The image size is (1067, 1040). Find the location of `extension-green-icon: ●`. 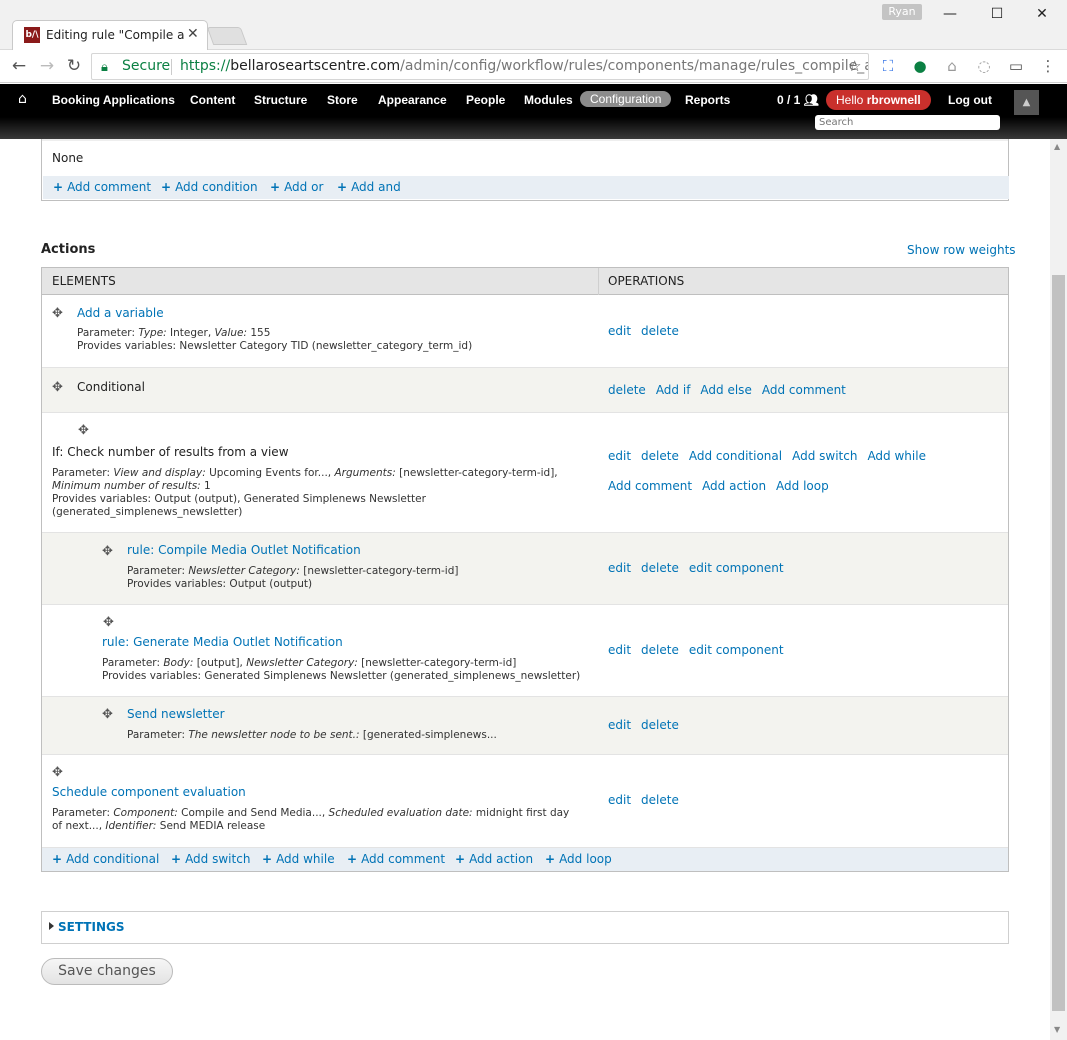

extension-green-icon: ● is located at coordinates (920, 66).